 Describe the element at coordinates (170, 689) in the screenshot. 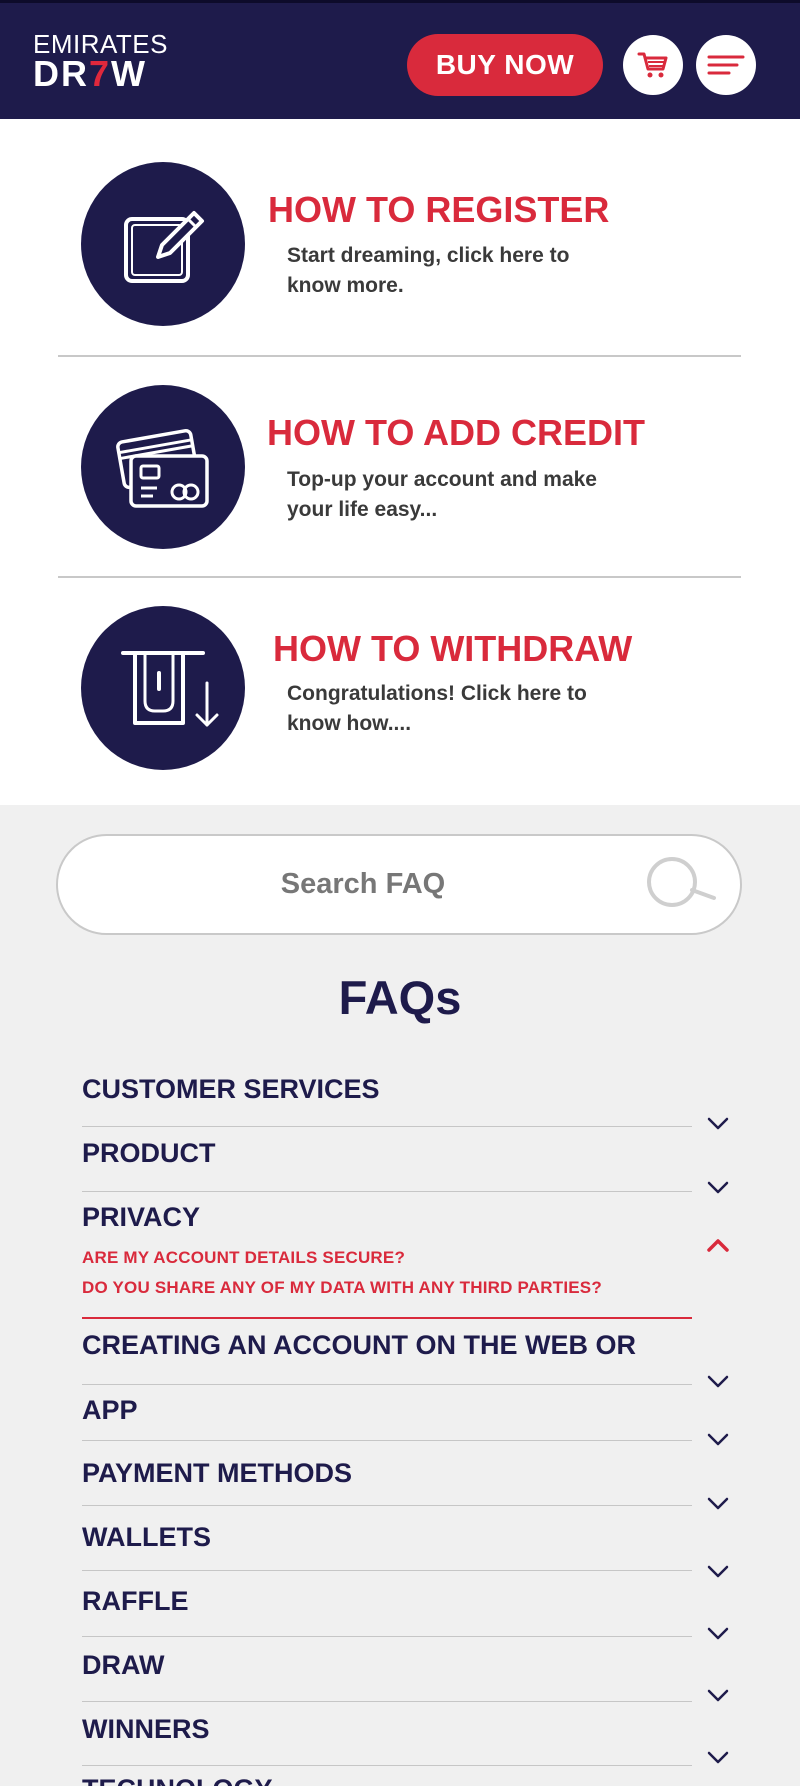

I see `atm-withdraw-icon` at that location.